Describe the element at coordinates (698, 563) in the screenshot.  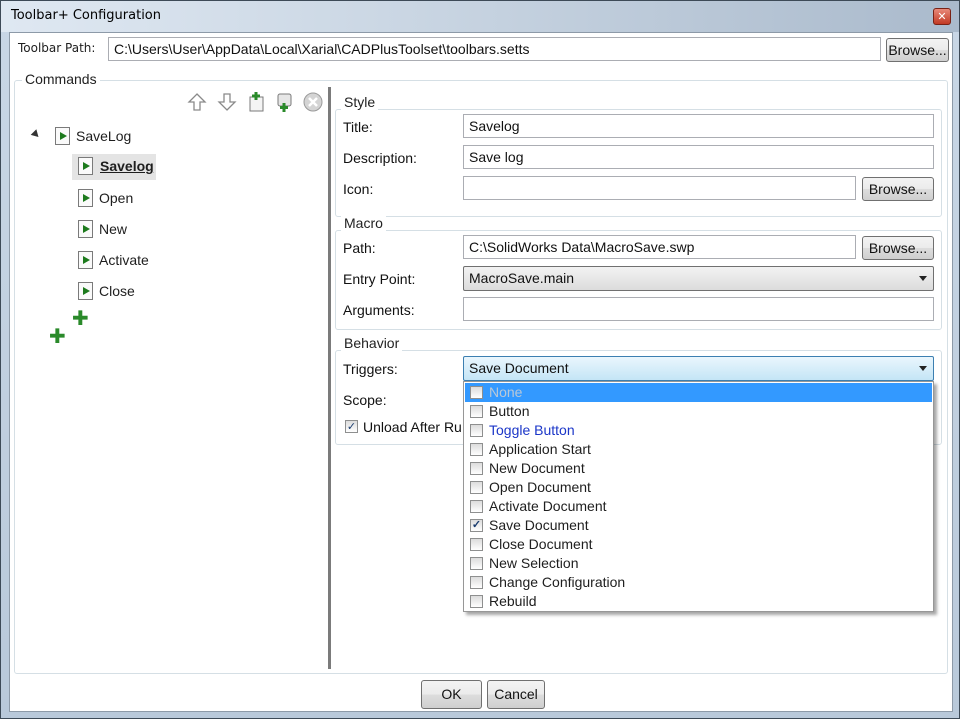
I see `trigger-option-new-selection: New Selection` at that location.